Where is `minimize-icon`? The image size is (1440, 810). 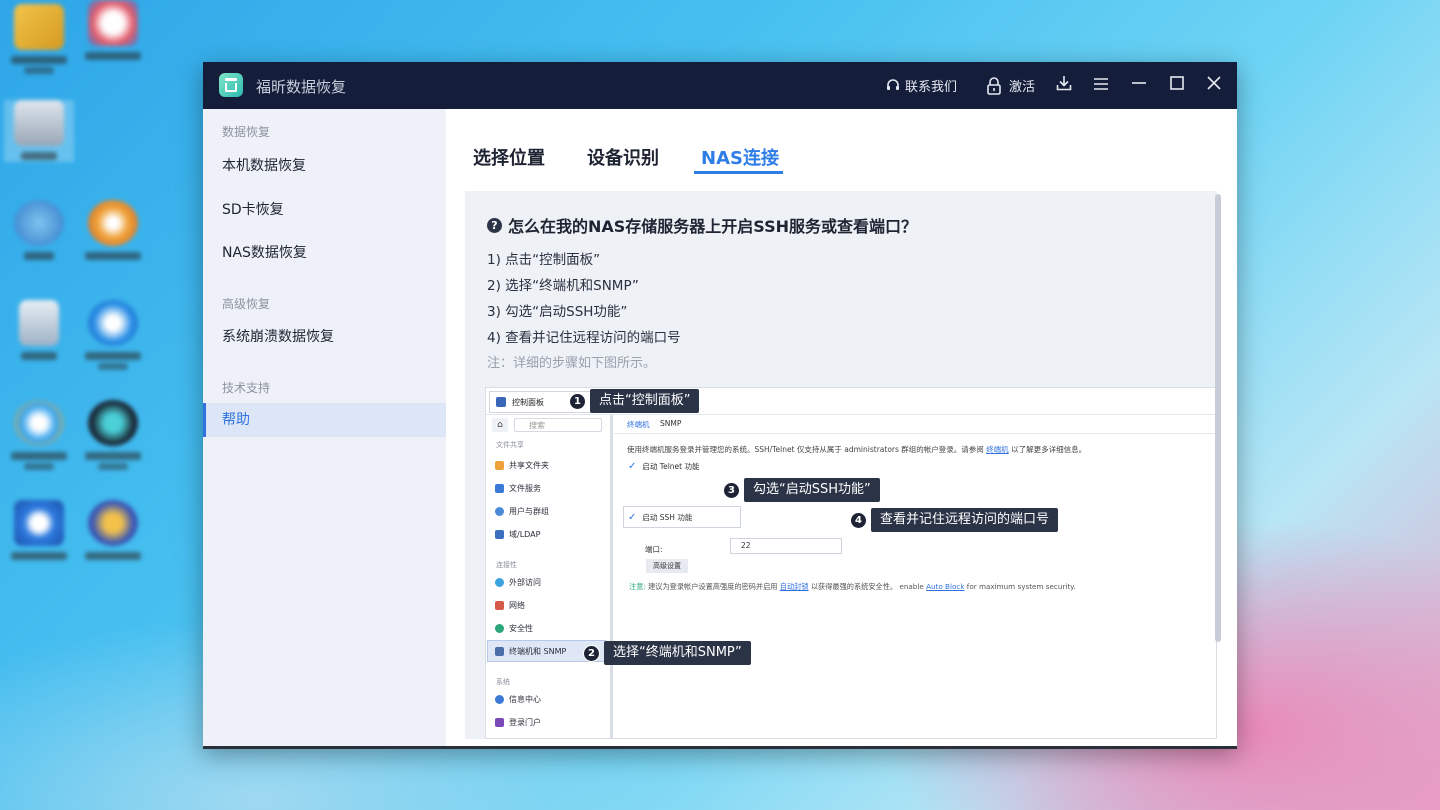 minimize-icon is located at coordinates (1139, 85).